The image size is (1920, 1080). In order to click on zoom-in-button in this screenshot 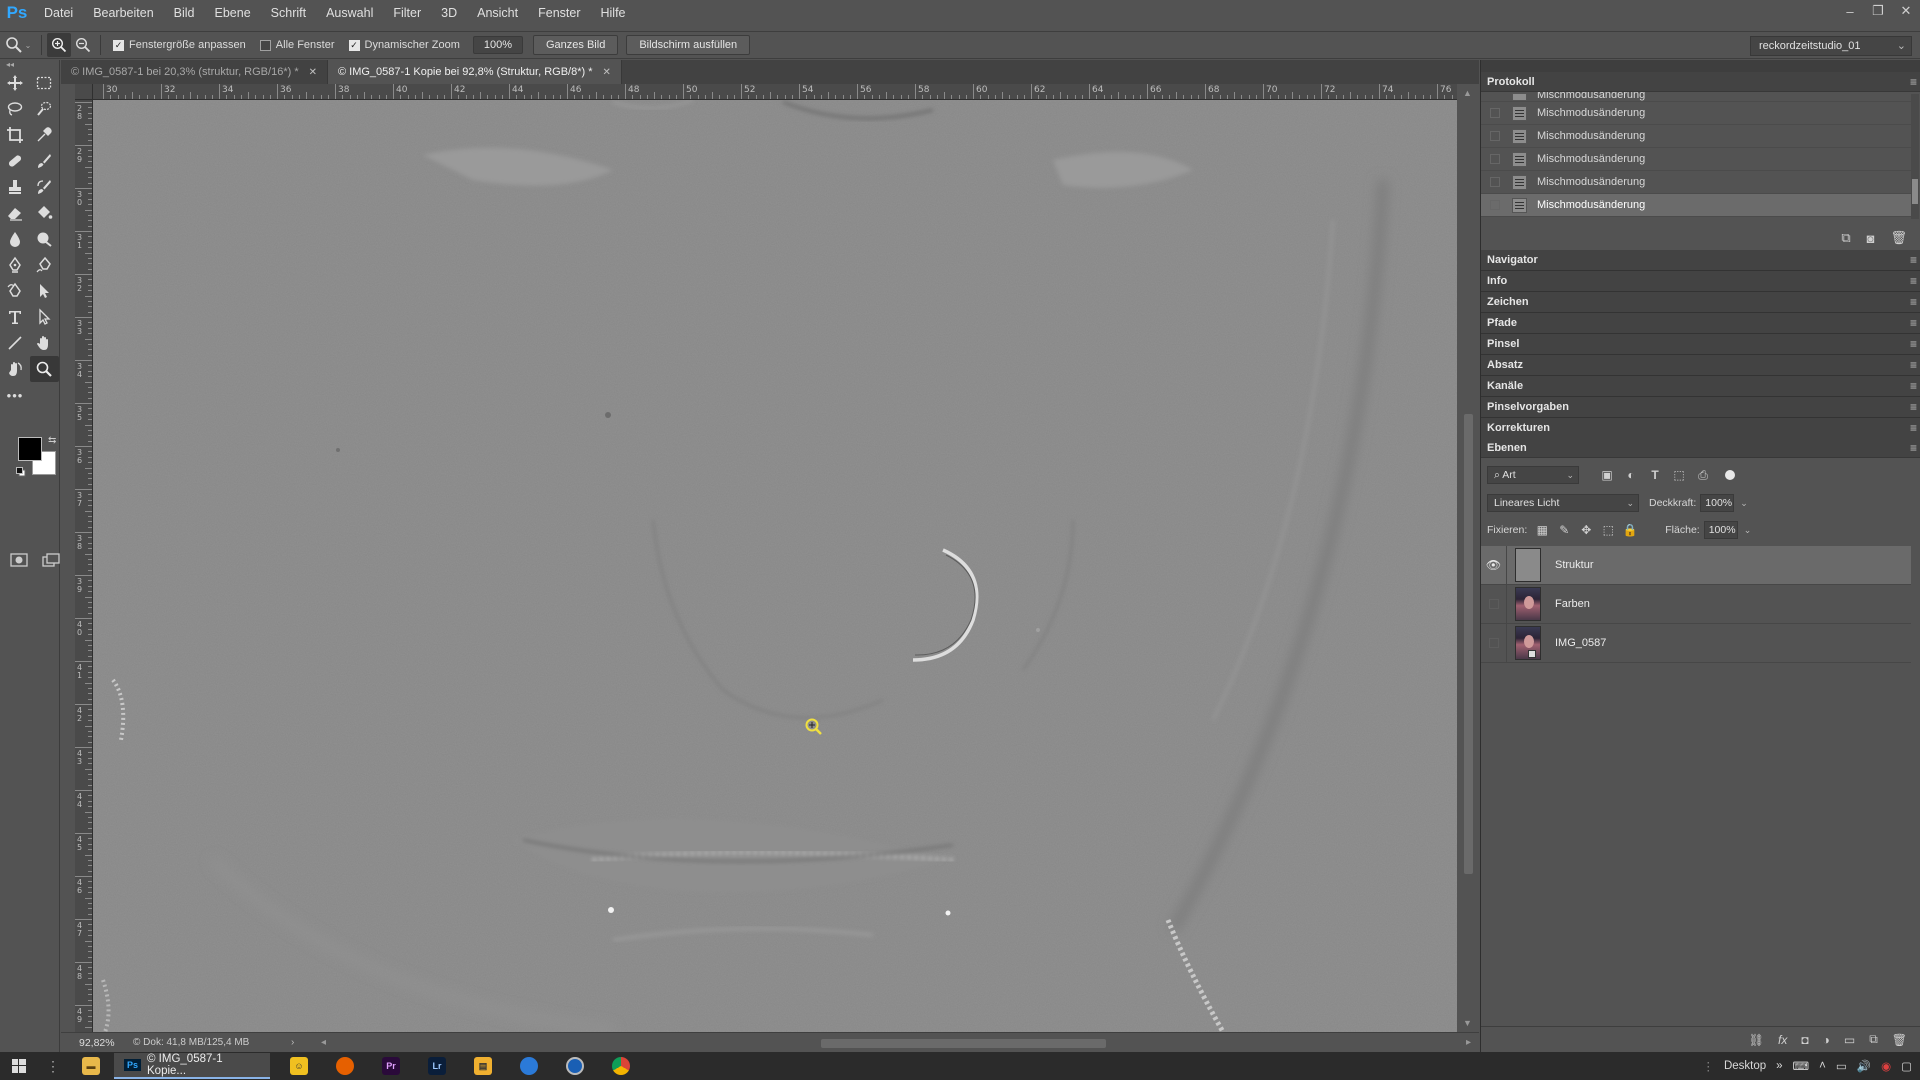, I will do `click(59, 45)`.